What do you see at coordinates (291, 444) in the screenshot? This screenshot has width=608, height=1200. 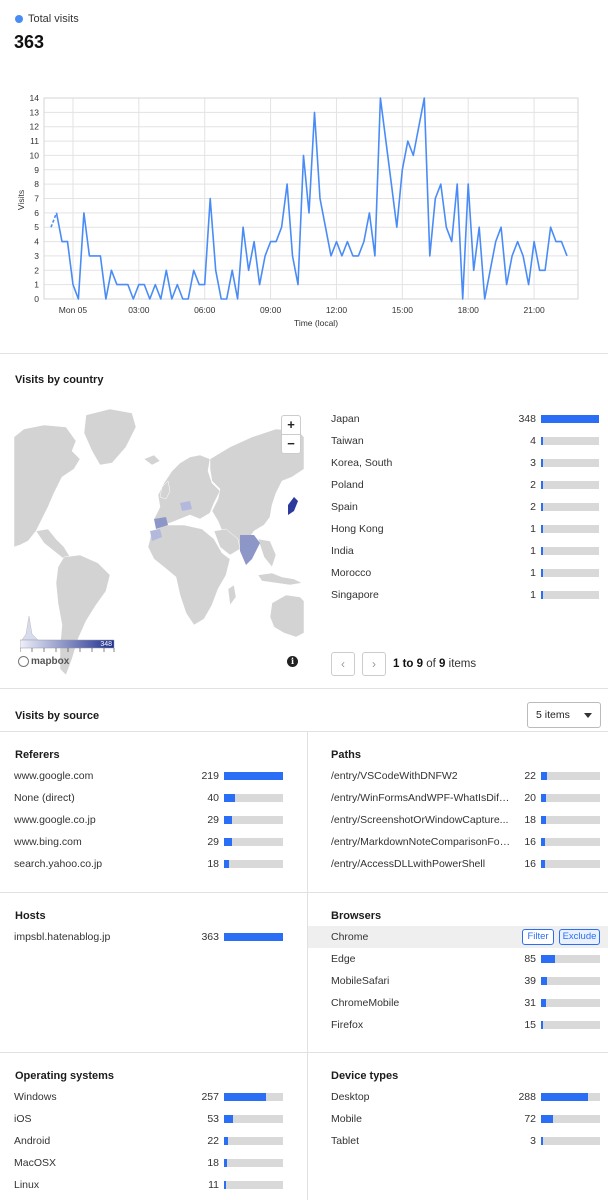 I see `map-zoom-out-button: −` at bounding box center [291, 444].